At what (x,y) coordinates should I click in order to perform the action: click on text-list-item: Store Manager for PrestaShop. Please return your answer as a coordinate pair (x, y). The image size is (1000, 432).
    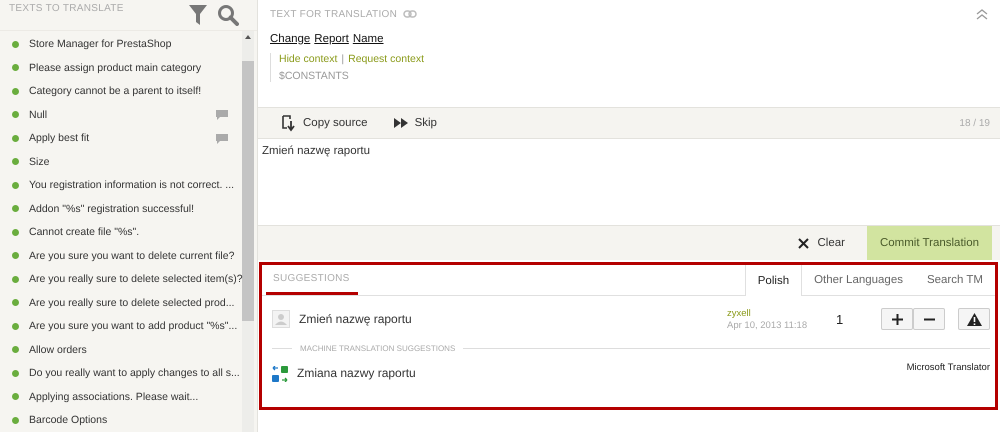
    Looking at the image, I should click on (121, 44).